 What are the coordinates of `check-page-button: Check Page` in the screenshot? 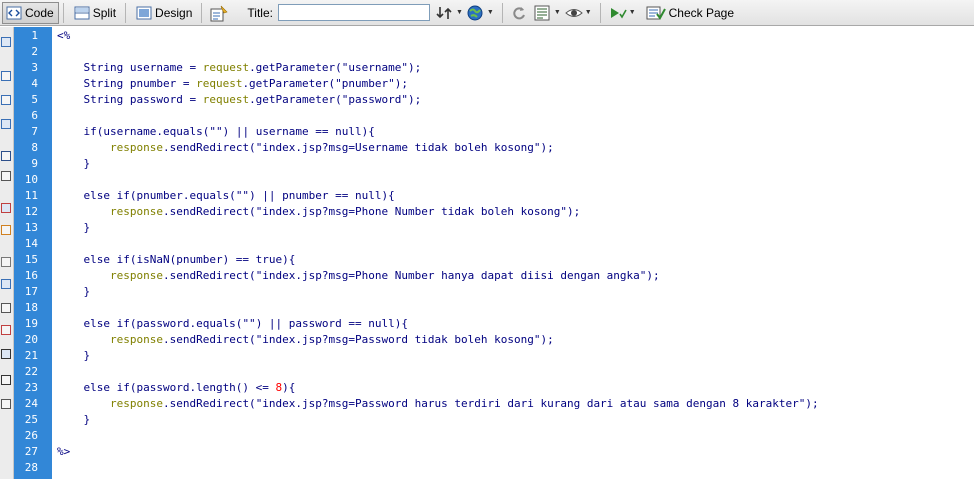 It's located at (690, 13).